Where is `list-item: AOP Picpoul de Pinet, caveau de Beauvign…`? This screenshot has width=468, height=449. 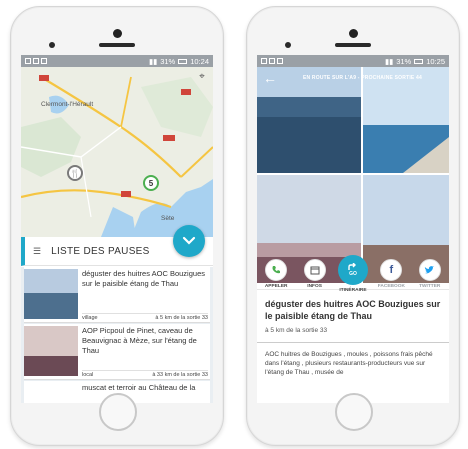
list-item: AOP Picpoul de Pinet, caveau de Beauvign… is located at coordinates (117, 352).